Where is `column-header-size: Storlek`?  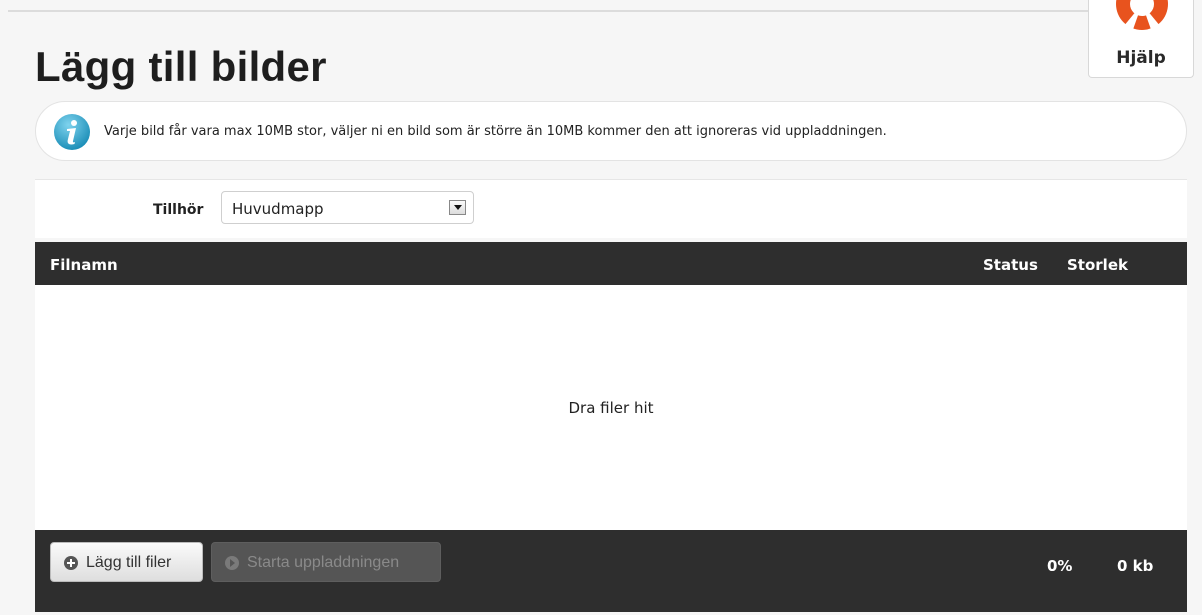
column-header-size: Storlek is located at coordinates (1097, 265).